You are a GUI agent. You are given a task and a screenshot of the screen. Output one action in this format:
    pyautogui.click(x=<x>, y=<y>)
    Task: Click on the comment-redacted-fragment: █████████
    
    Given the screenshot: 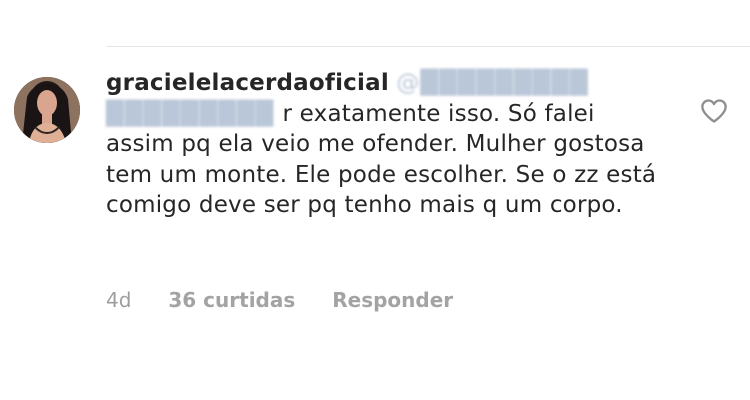 What is the action you would take?
    pyautogui.click(x=194, y=113)
    